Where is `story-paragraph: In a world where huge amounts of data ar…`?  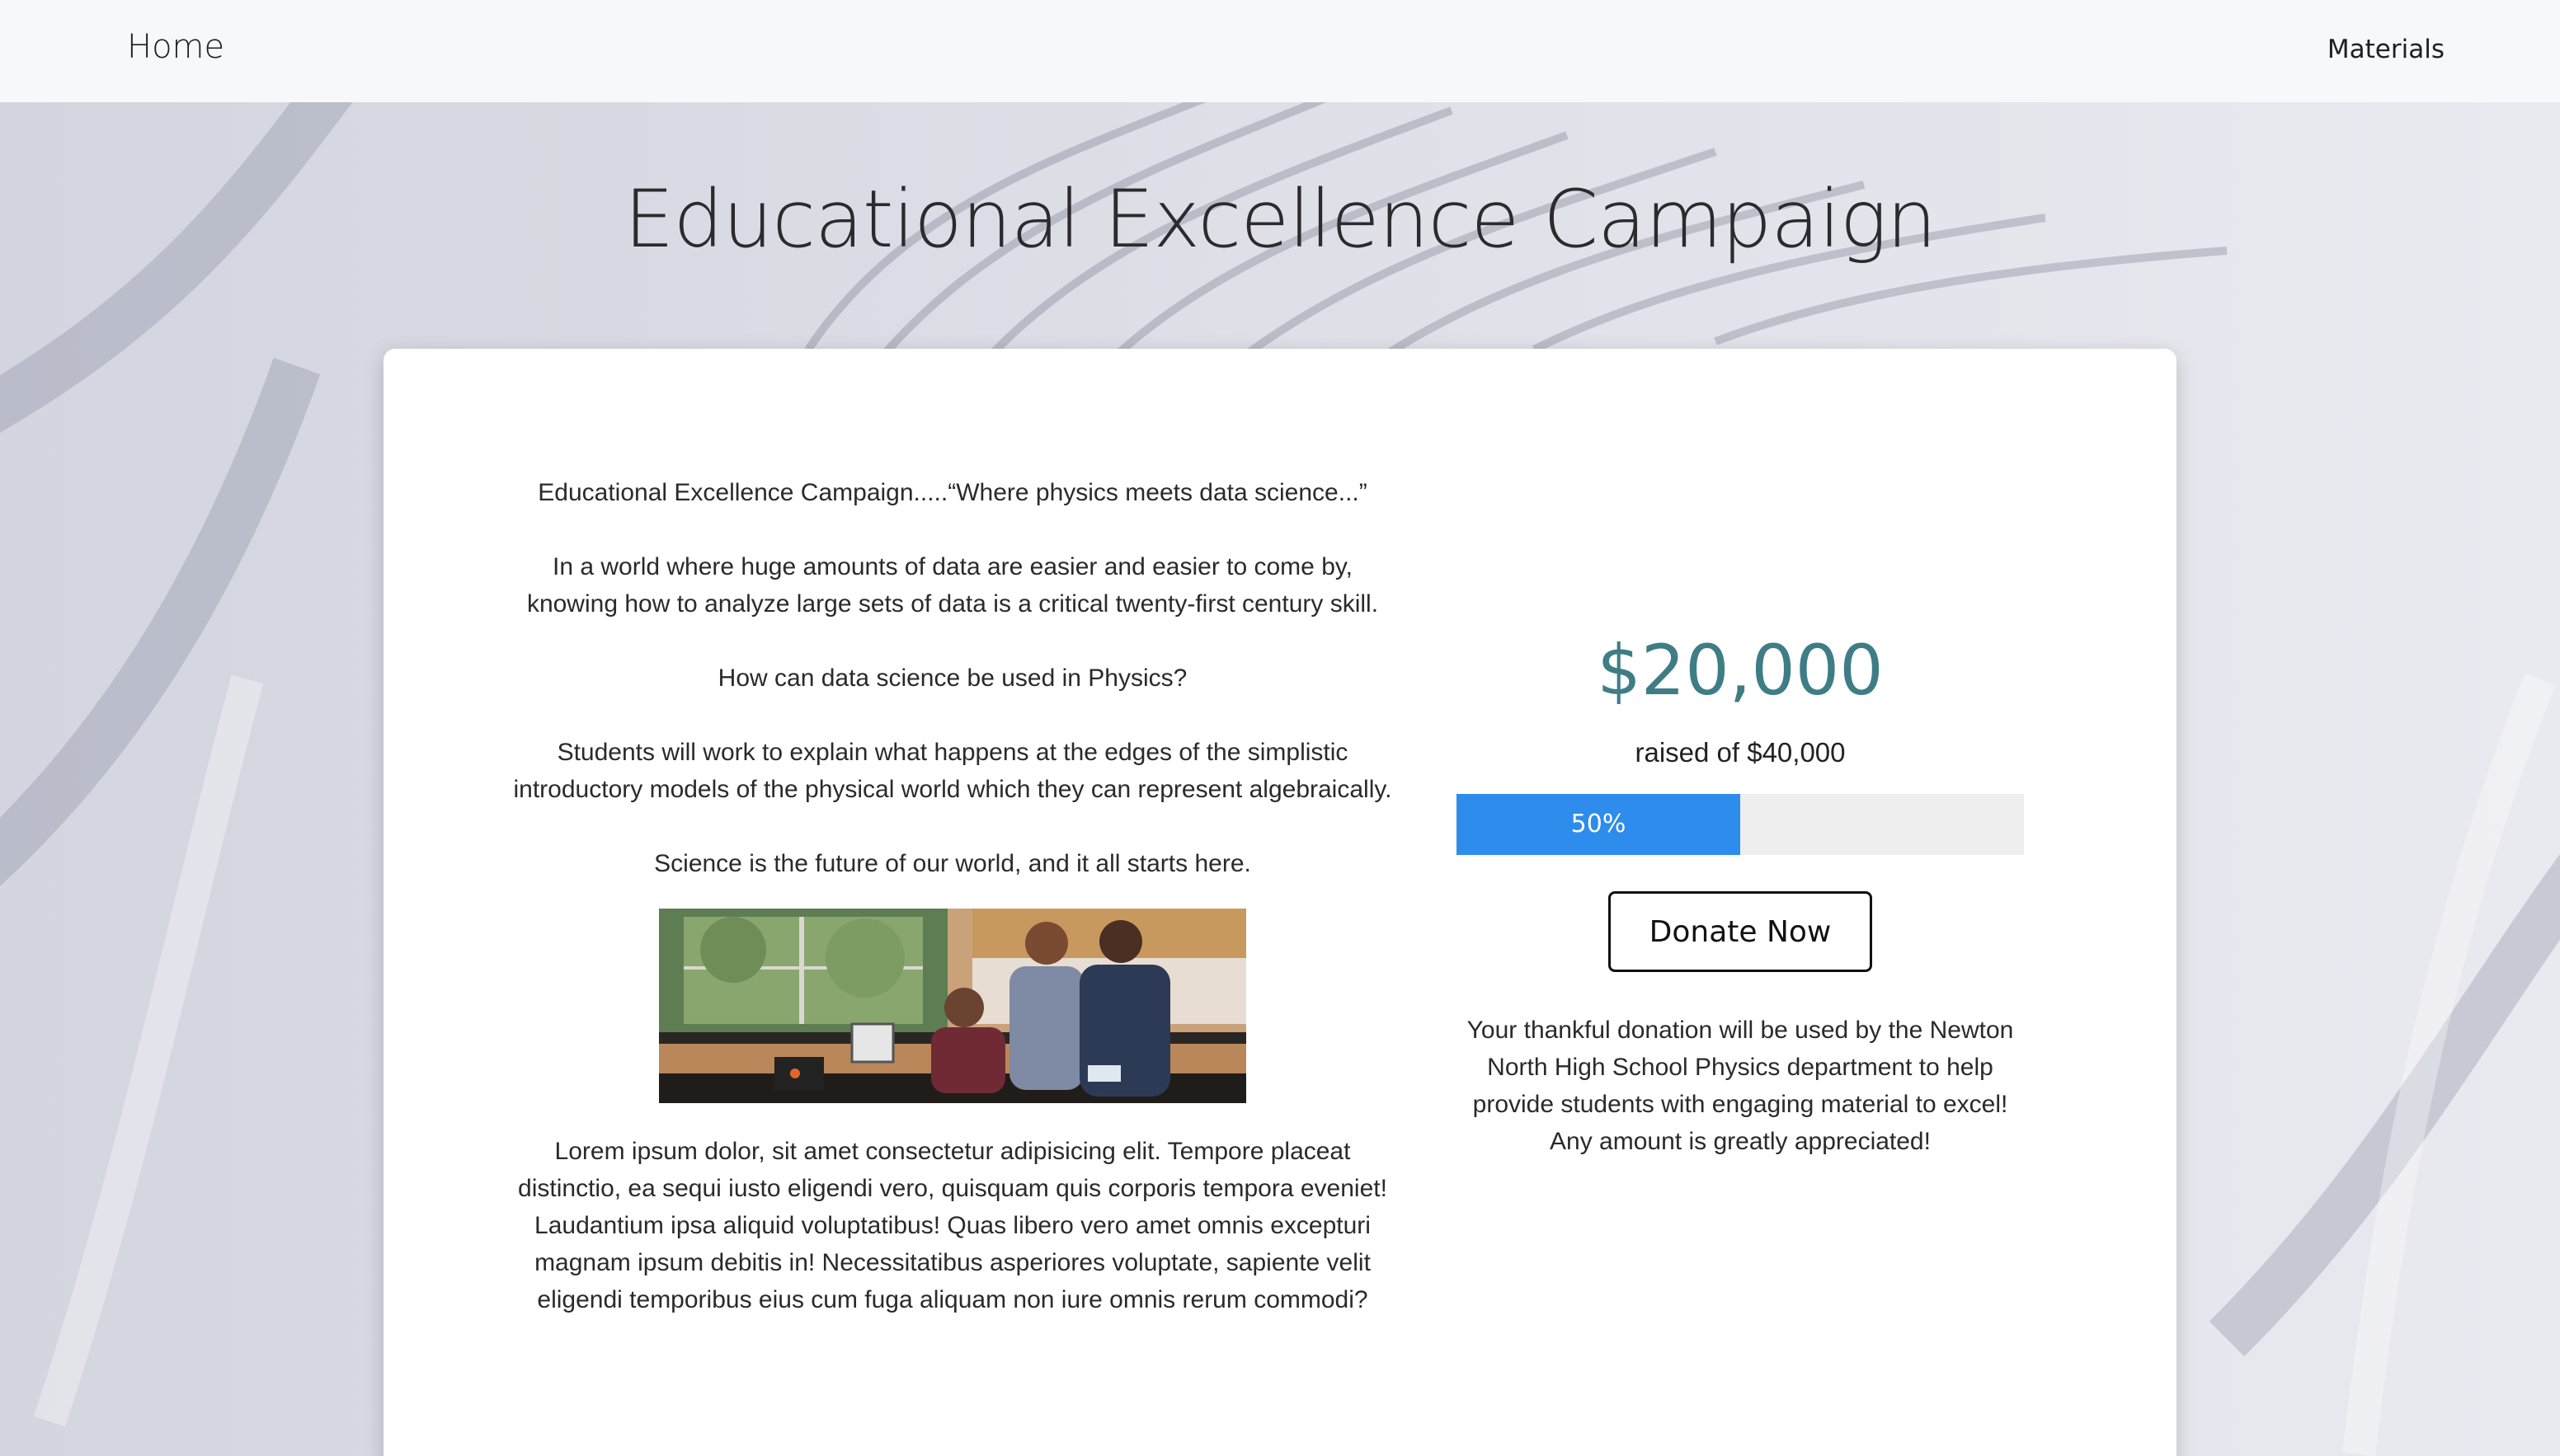 story-paragraph: In a world where huge amounts of data ar… is located at coordinates (952, 585).